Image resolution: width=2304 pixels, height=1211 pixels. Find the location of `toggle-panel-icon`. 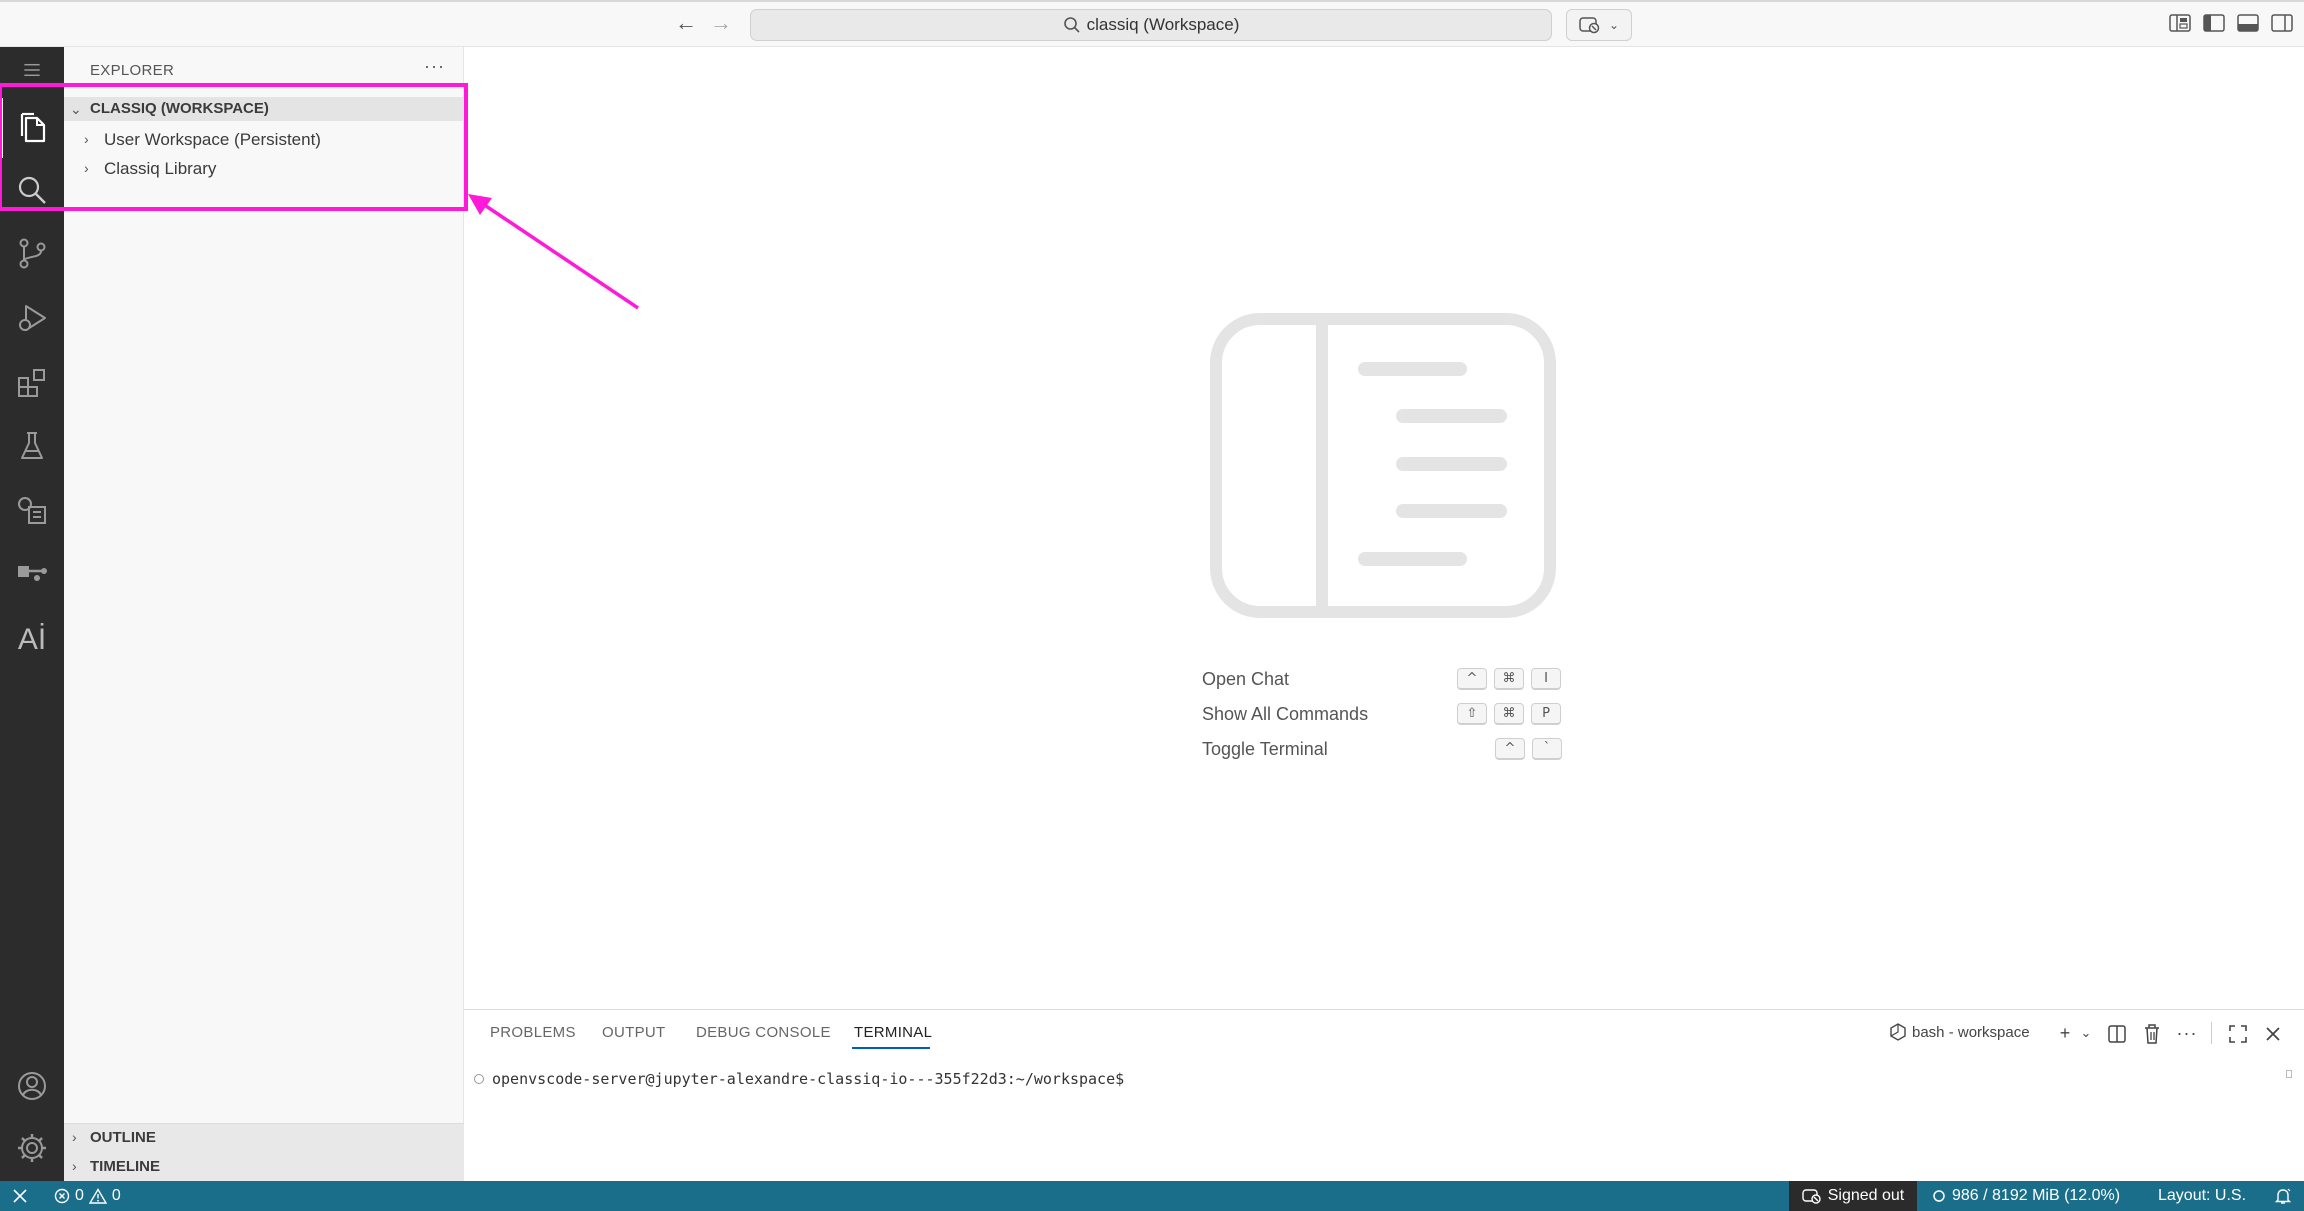

toggle-panel-icon is located at coordinates (2248, 23).